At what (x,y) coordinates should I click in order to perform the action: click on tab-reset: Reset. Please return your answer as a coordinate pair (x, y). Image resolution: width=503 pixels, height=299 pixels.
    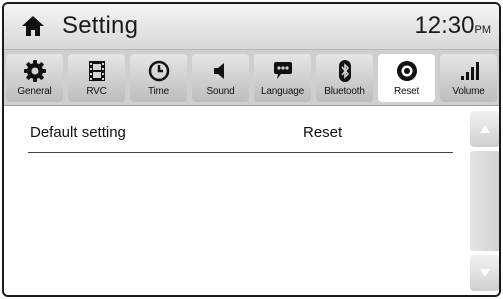
    Looking at the image, I should click on (406, 78).